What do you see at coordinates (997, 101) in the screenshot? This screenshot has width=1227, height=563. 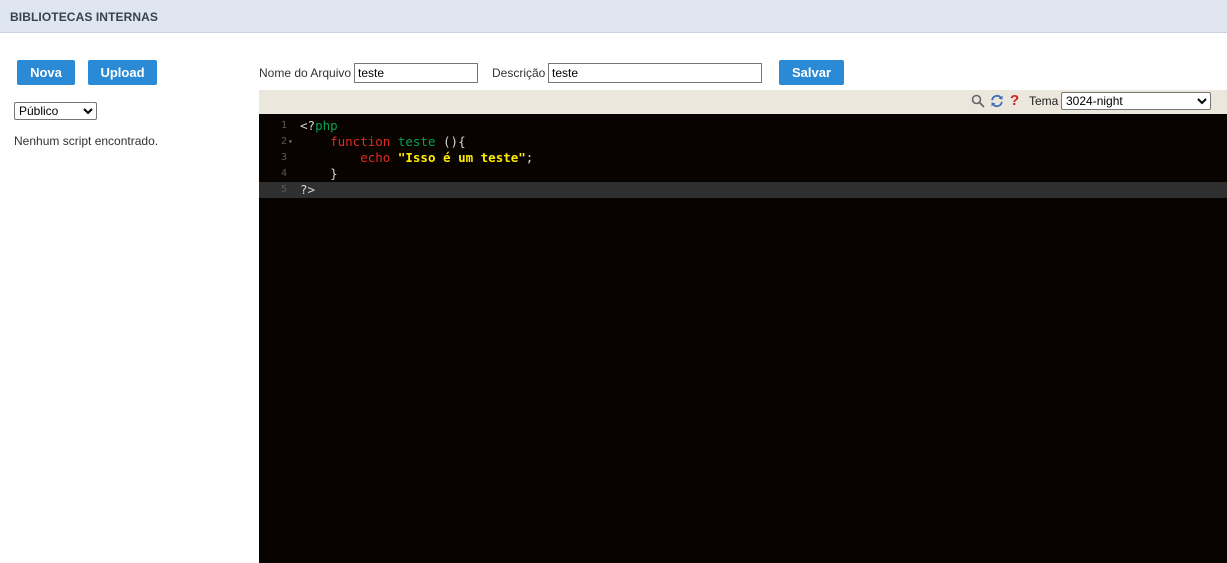 I see `refresh-icon` at bounding box center [997, 101].